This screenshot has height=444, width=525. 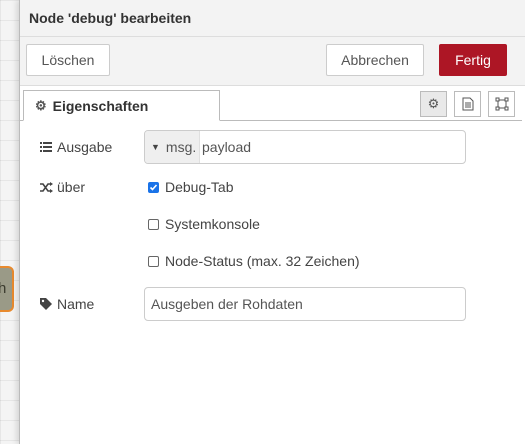 I want to click on tab-appearance, so click(x=501, y=104).